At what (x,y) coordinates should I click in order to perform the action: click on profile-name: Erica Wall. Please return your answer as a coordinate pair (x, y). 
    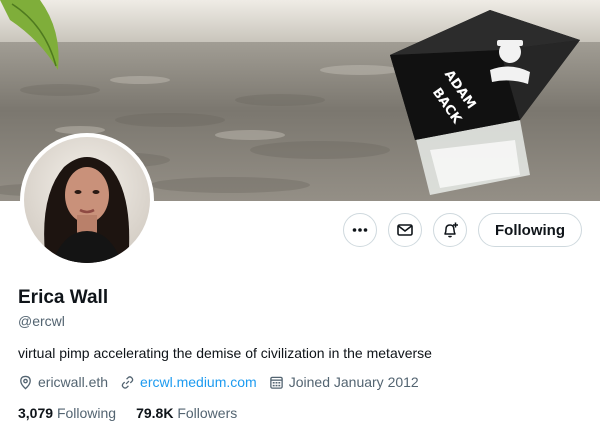
    Looking at the image, I should click on (63, 297).